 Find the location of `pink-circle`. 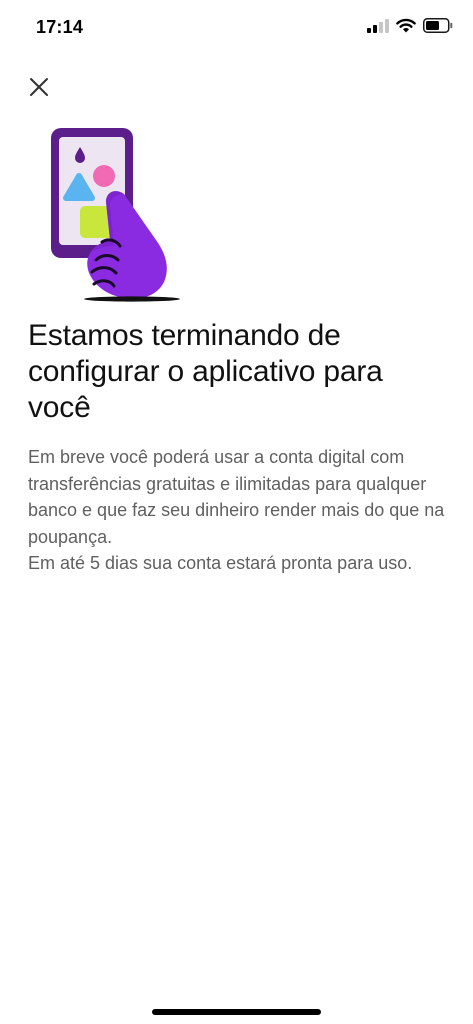

pink-circle is located at coordinates (104, 176).